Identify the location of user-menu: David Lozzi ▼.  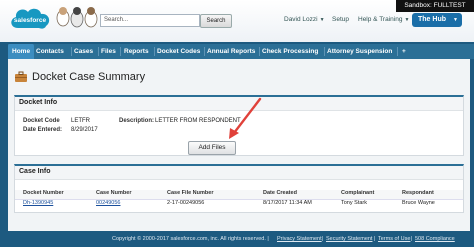
(304, 19).